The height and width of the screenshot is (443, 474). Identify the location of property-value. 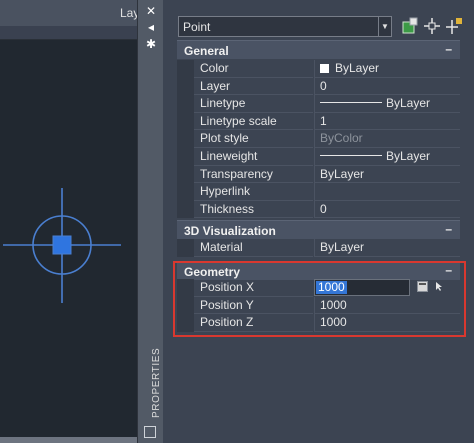
(387, 192).